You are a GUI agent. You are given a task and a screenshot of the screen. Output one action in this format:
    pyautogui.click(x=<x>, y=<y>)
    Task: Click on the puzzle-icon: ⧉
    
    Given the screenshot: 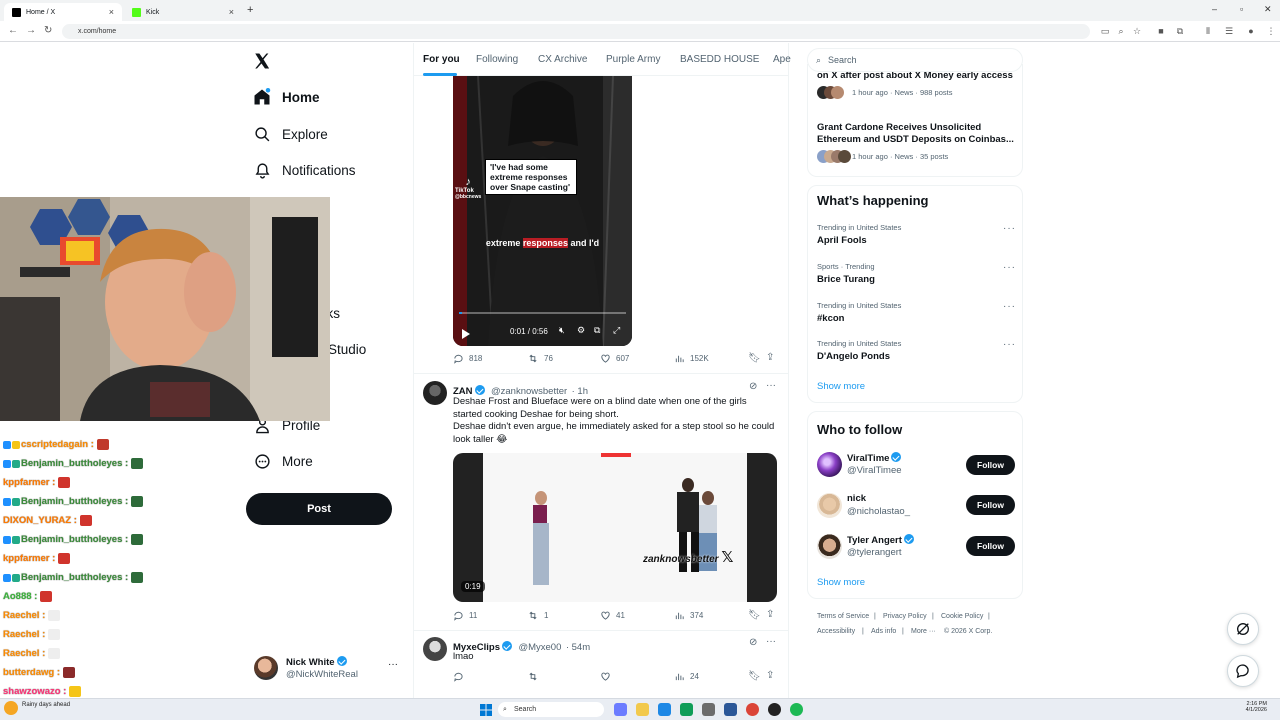 What is the action you would take?
    pyautogui.click(x=1180, y=31)
    